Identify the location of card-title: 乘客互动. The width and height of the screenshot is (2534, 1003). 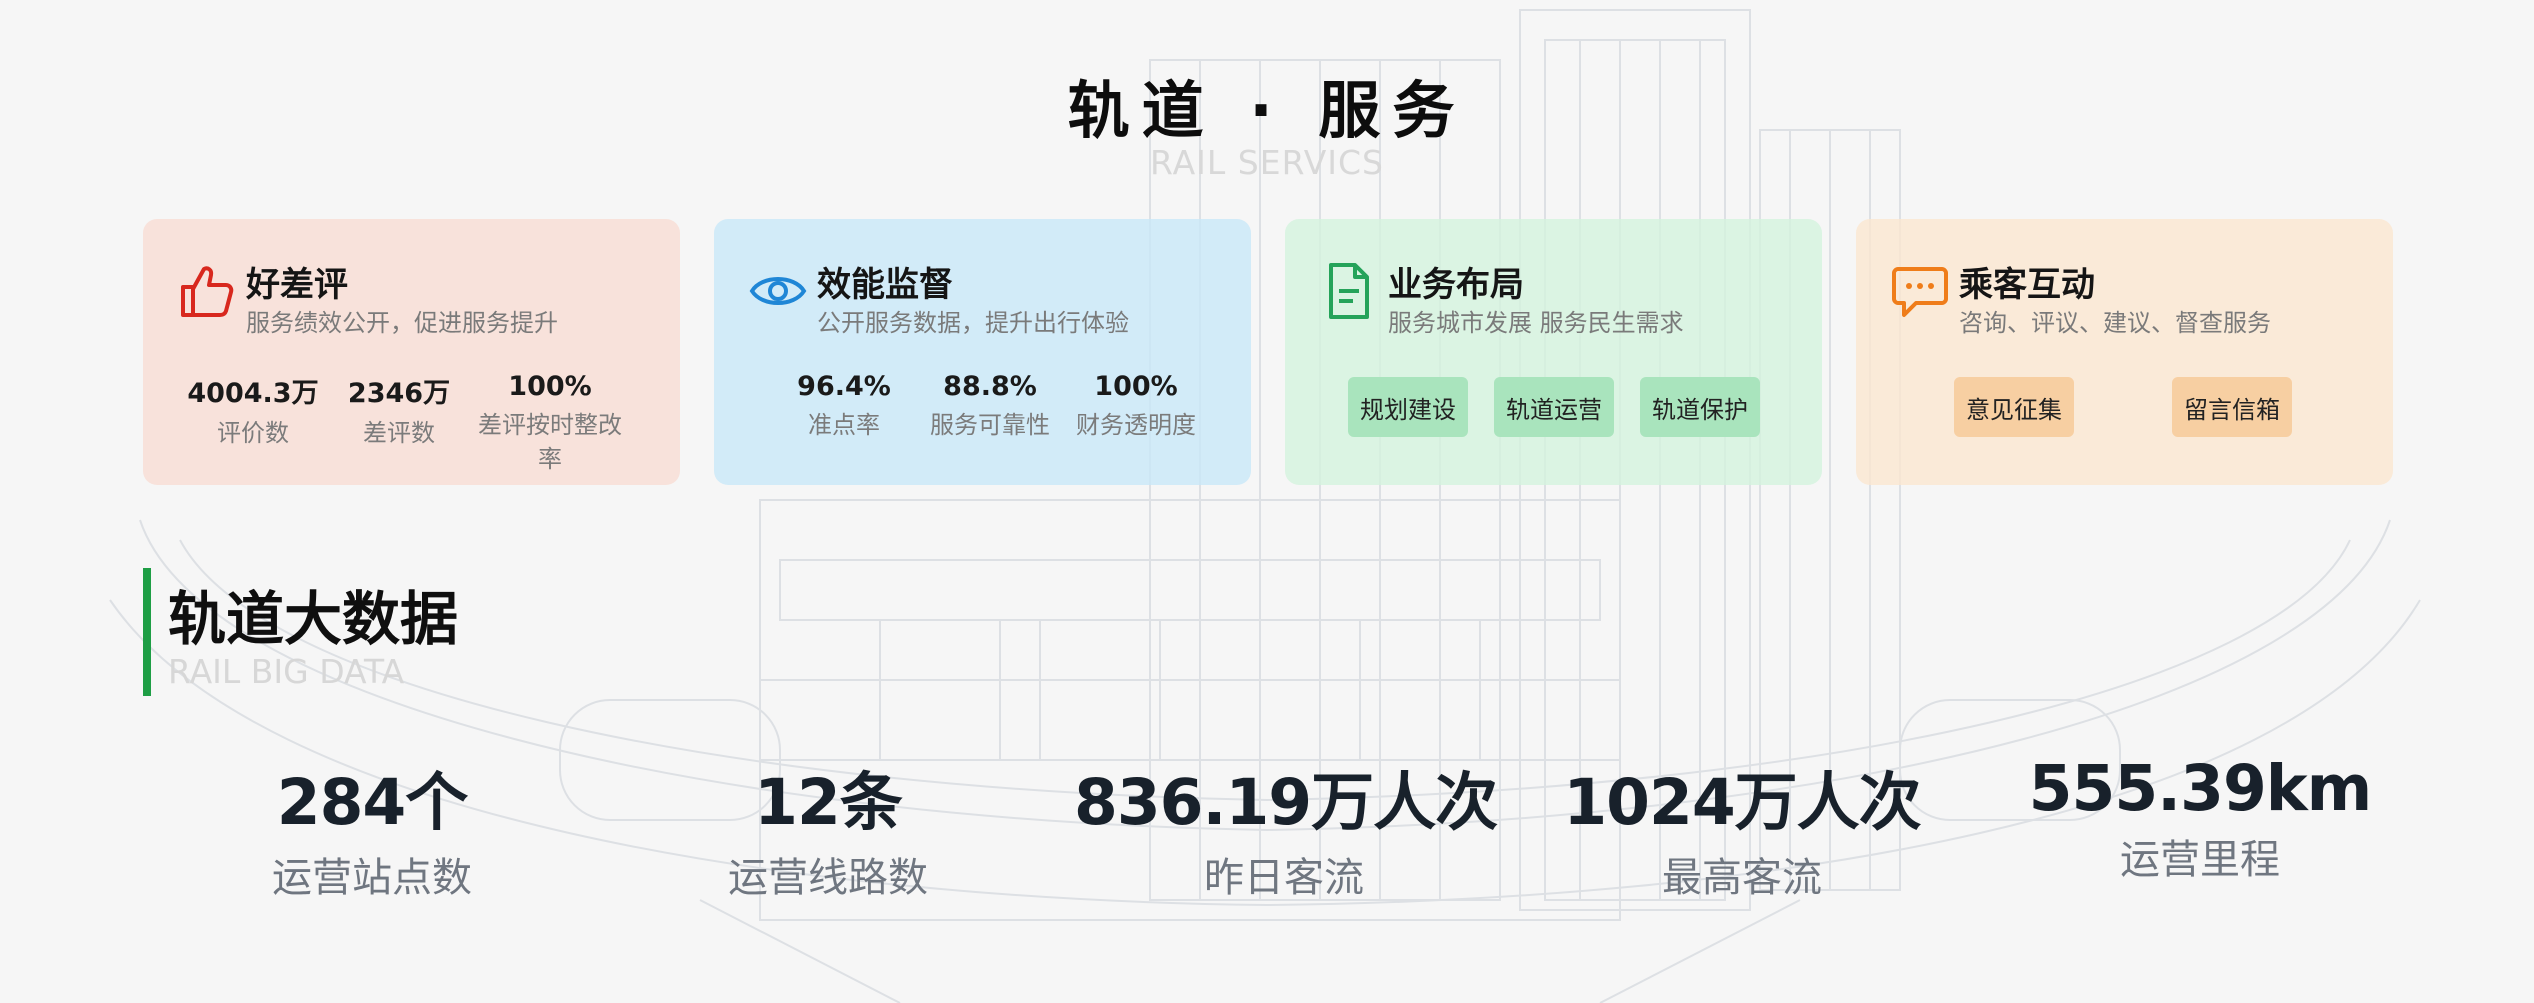
(2027, 285).